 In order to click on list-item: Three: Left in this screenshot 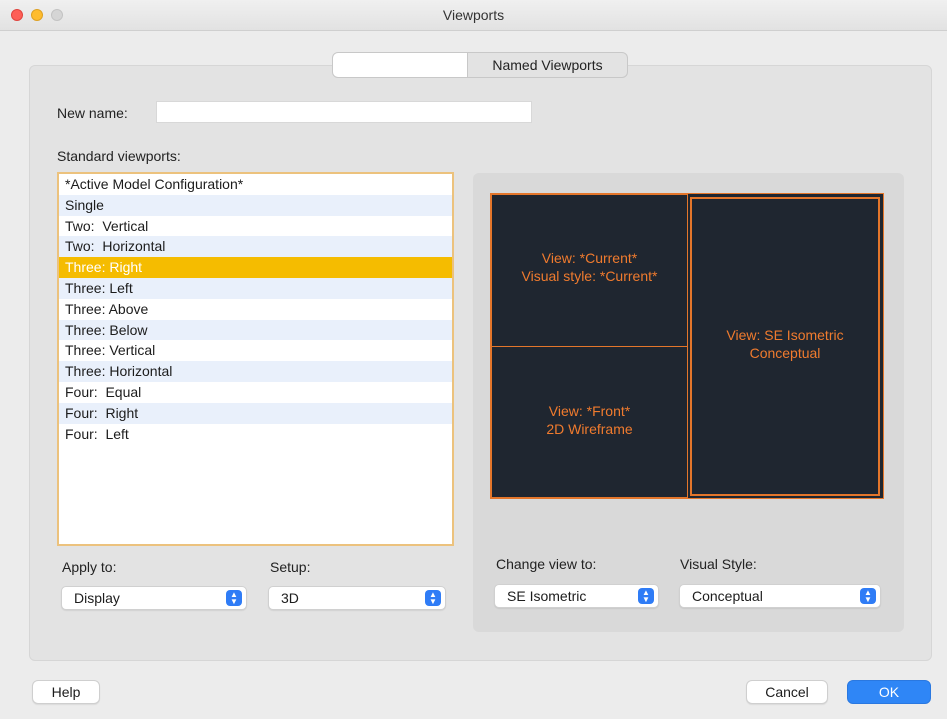, I will do `click(255, 288)`.